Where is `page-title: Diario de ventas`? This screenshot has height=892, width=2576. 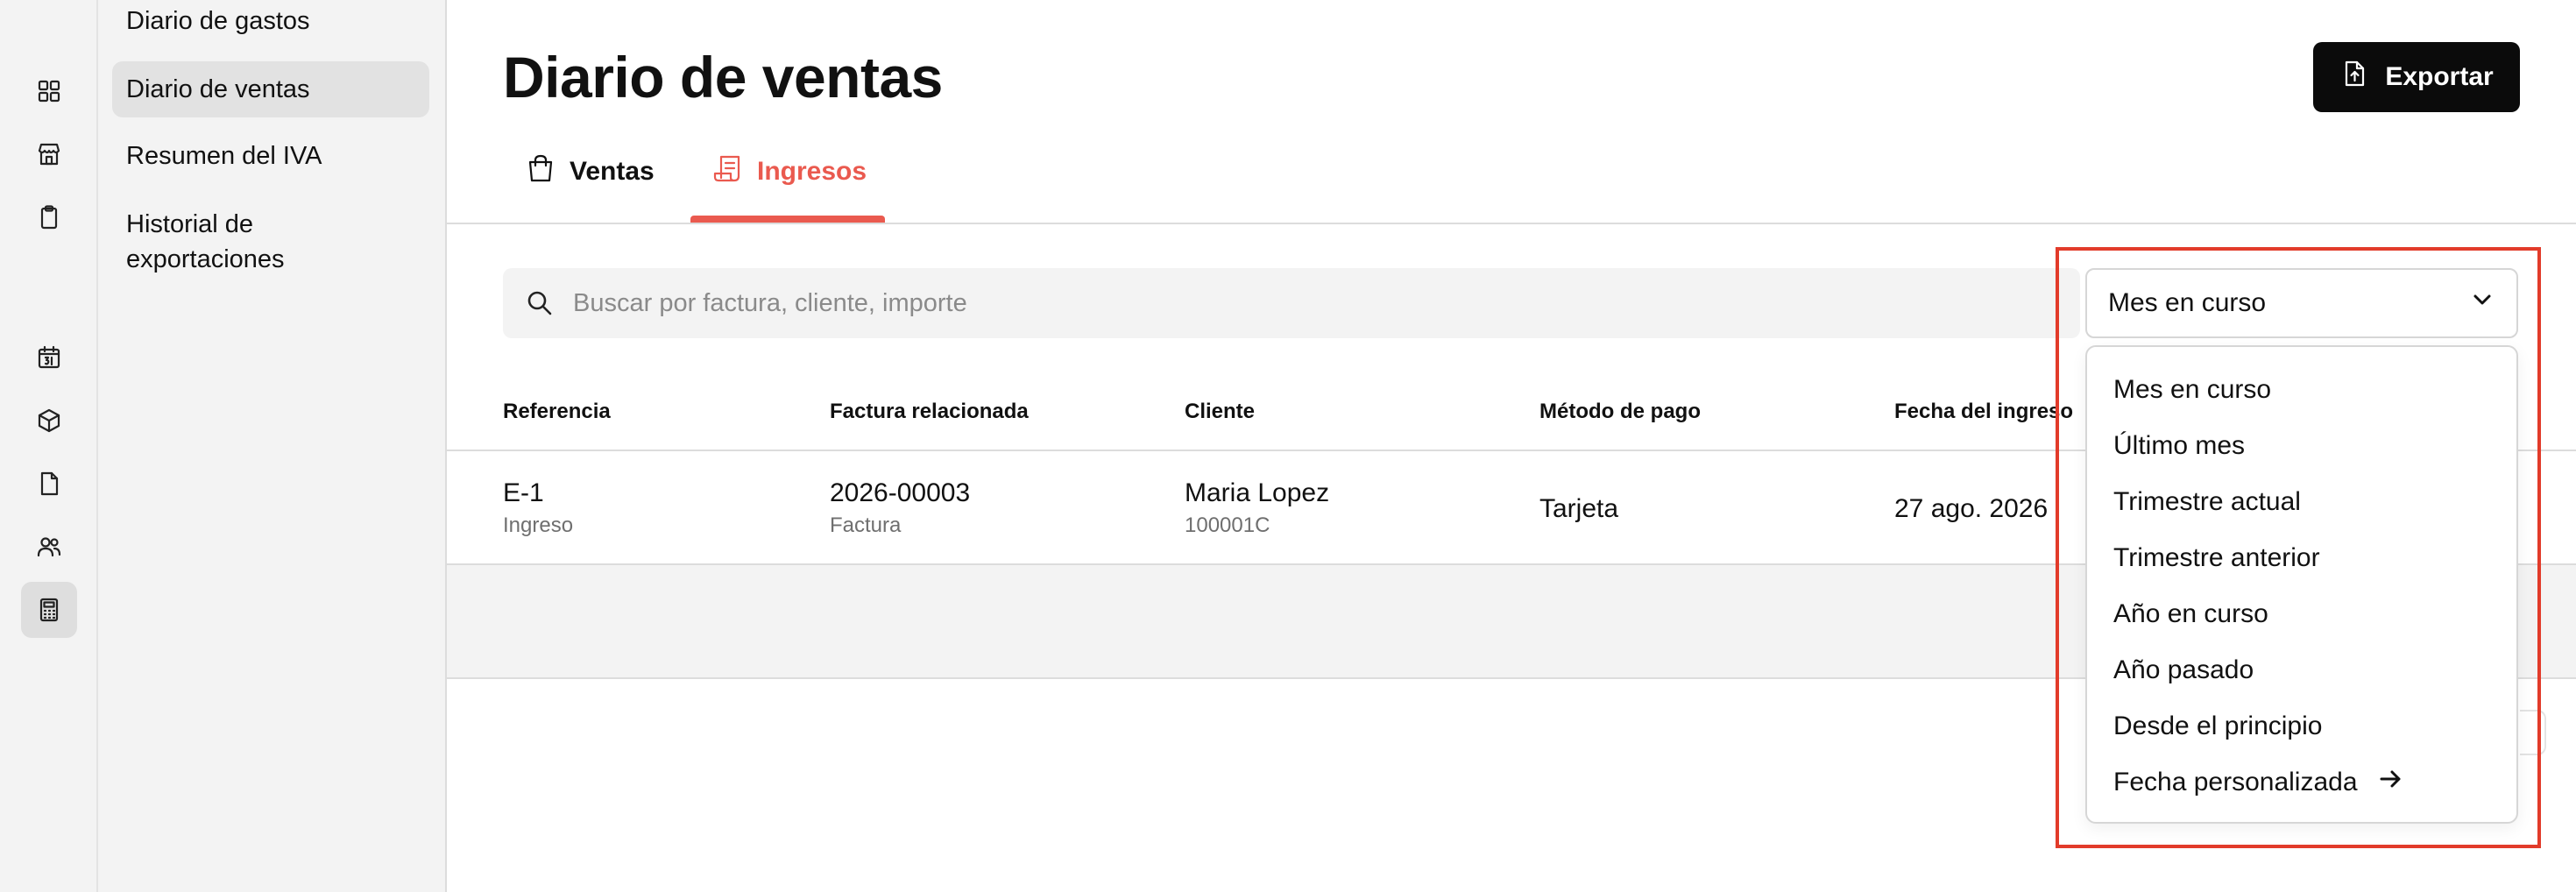 page-title: Diario de ventas is located at coordinates (723, 77).